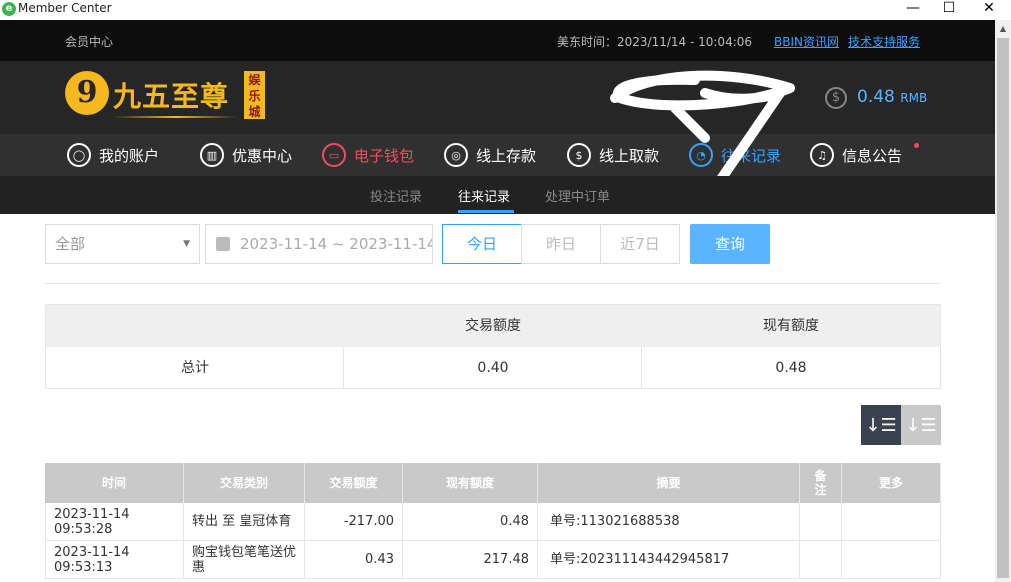 The width and height of the screenshot is (1011, 582). What do you see at coordinates (354, 560) in the screenshot?
I see `table-cell-amount: 0.43` at bounding box center [354, 560].